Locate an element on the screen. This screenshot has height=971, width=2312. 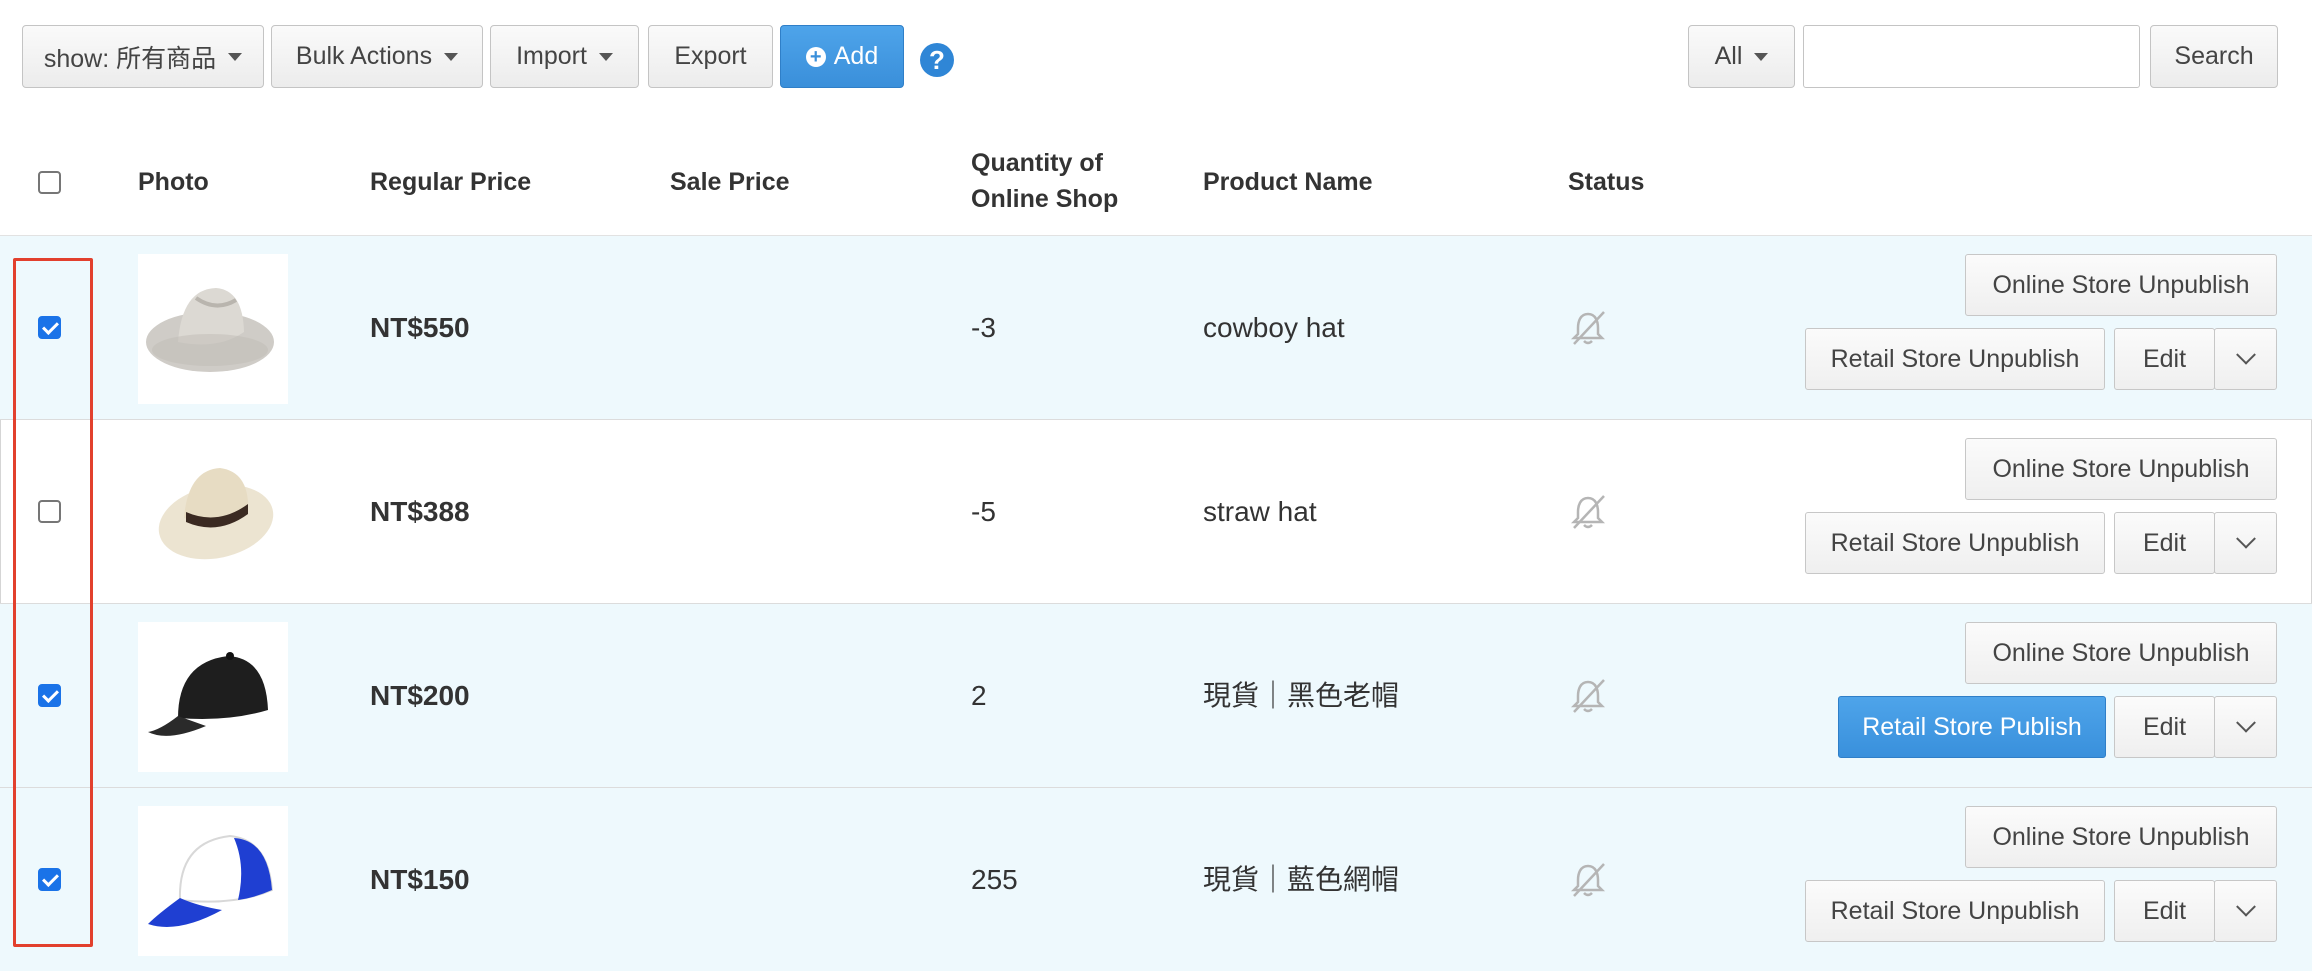
black-cap-image is located at coordinates (213, 697).